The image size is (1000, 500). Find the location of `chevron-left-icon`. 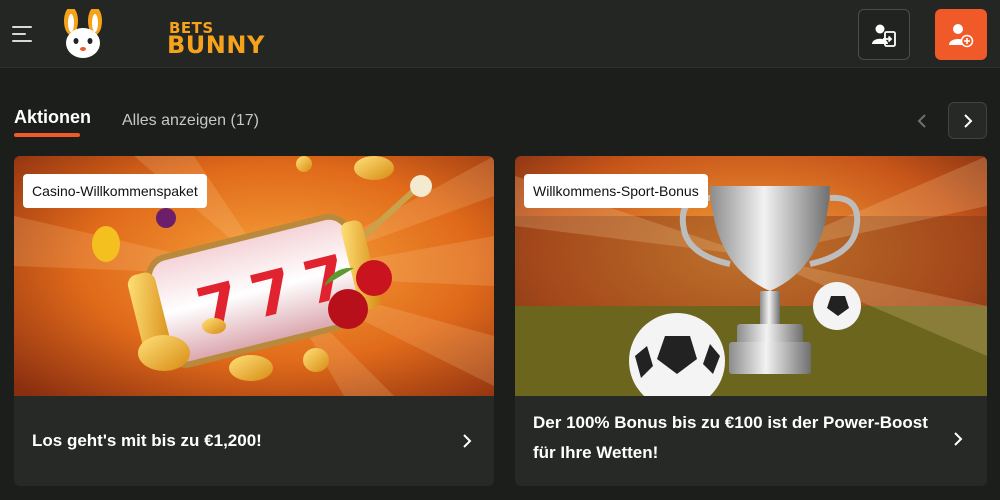

chevron-left-icon is located at coordinates (921, 120).